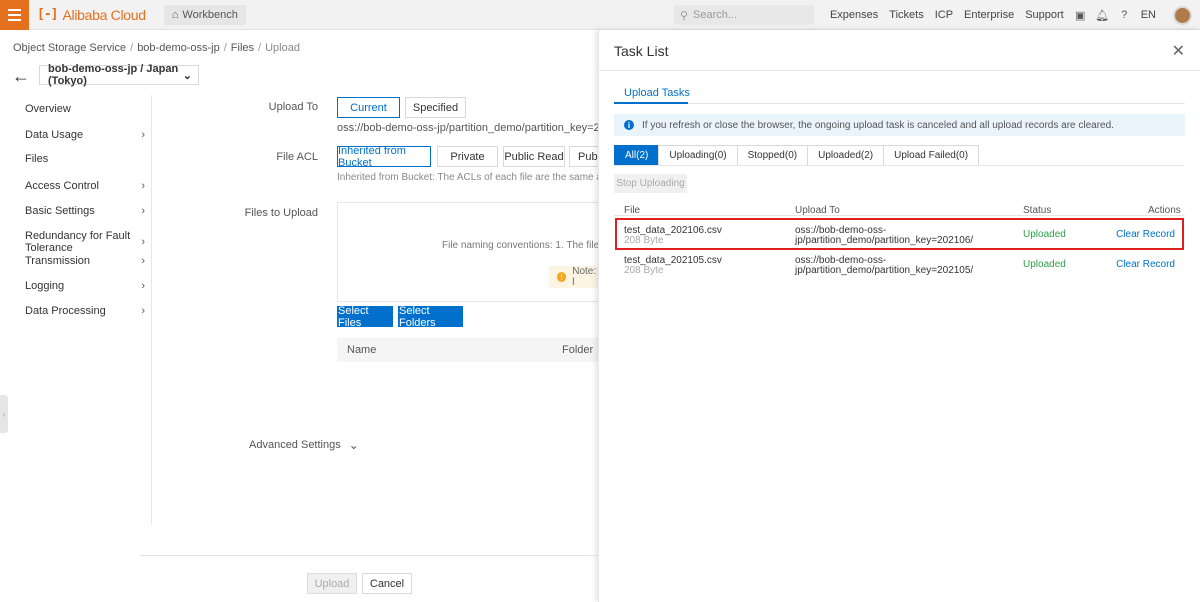  What do you see at coordinates (637, 155) in the screenshot?
I see `filter-all: All(2)` at bounding box center [637, 155].